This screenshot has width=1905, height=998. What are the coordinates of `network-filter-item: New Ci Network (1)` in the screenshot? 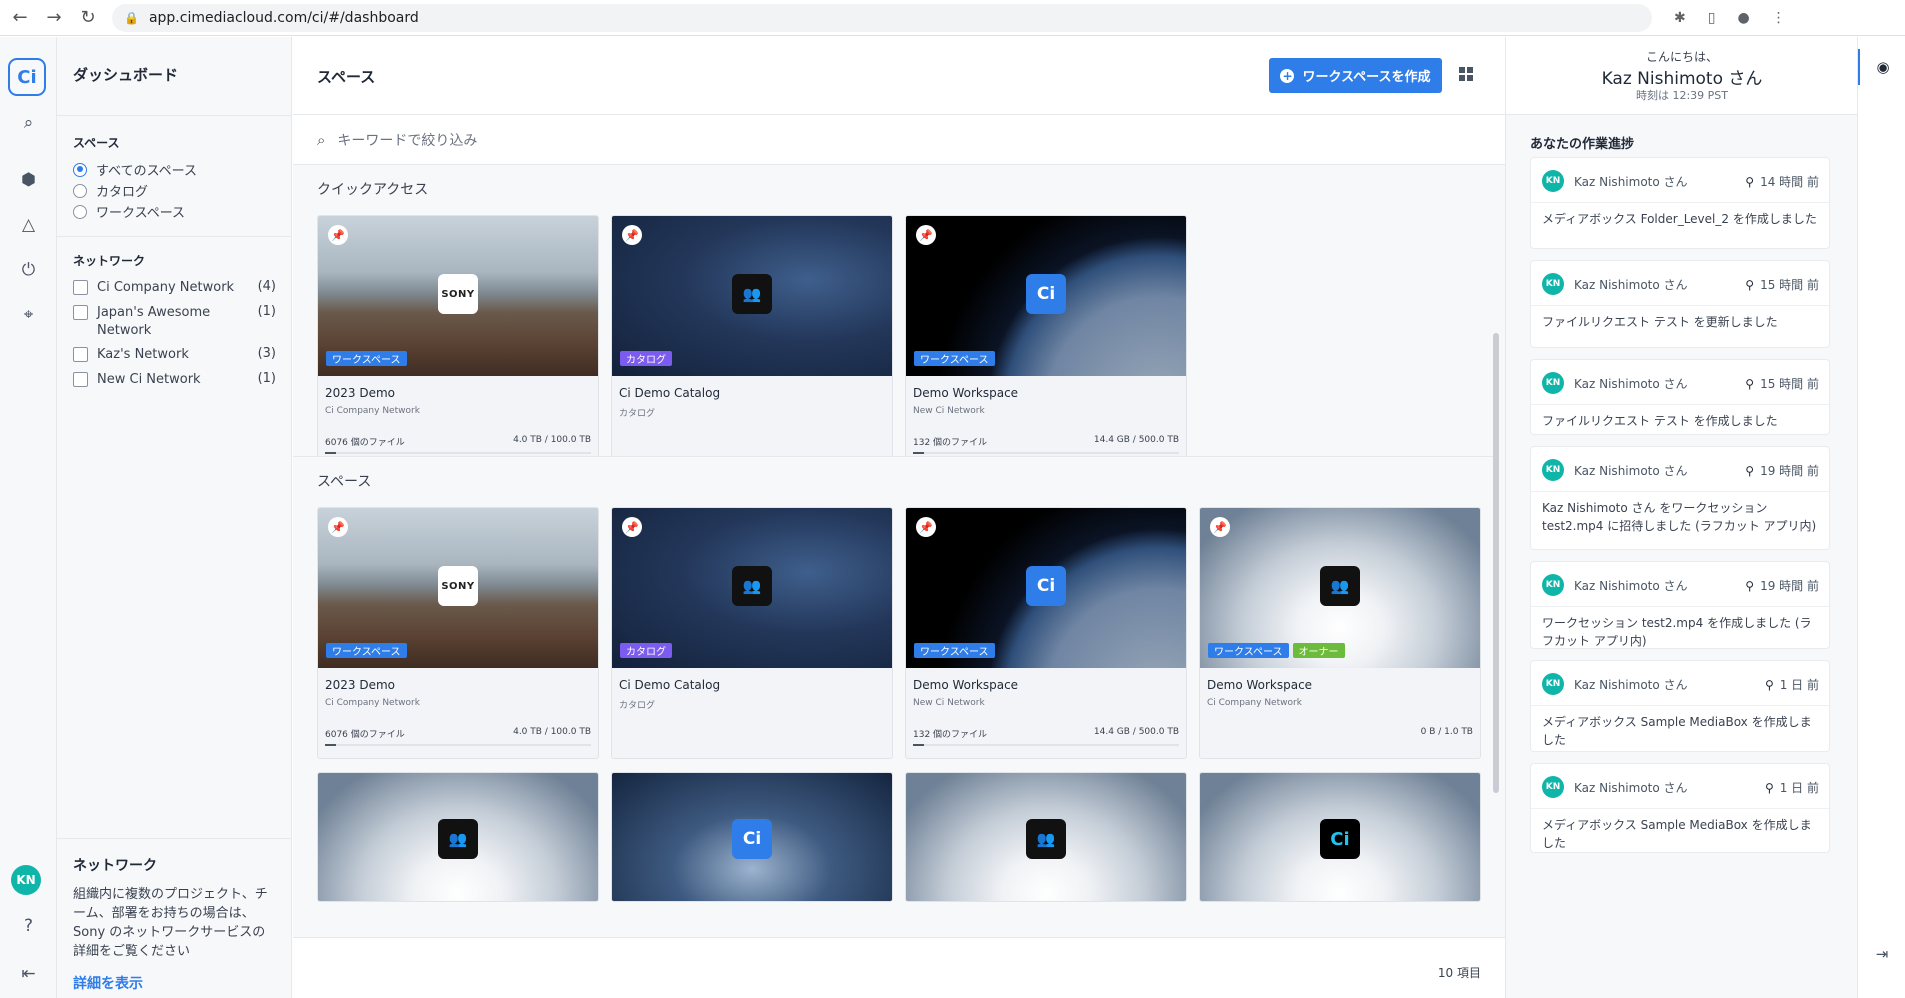 It's located at (174, 380).